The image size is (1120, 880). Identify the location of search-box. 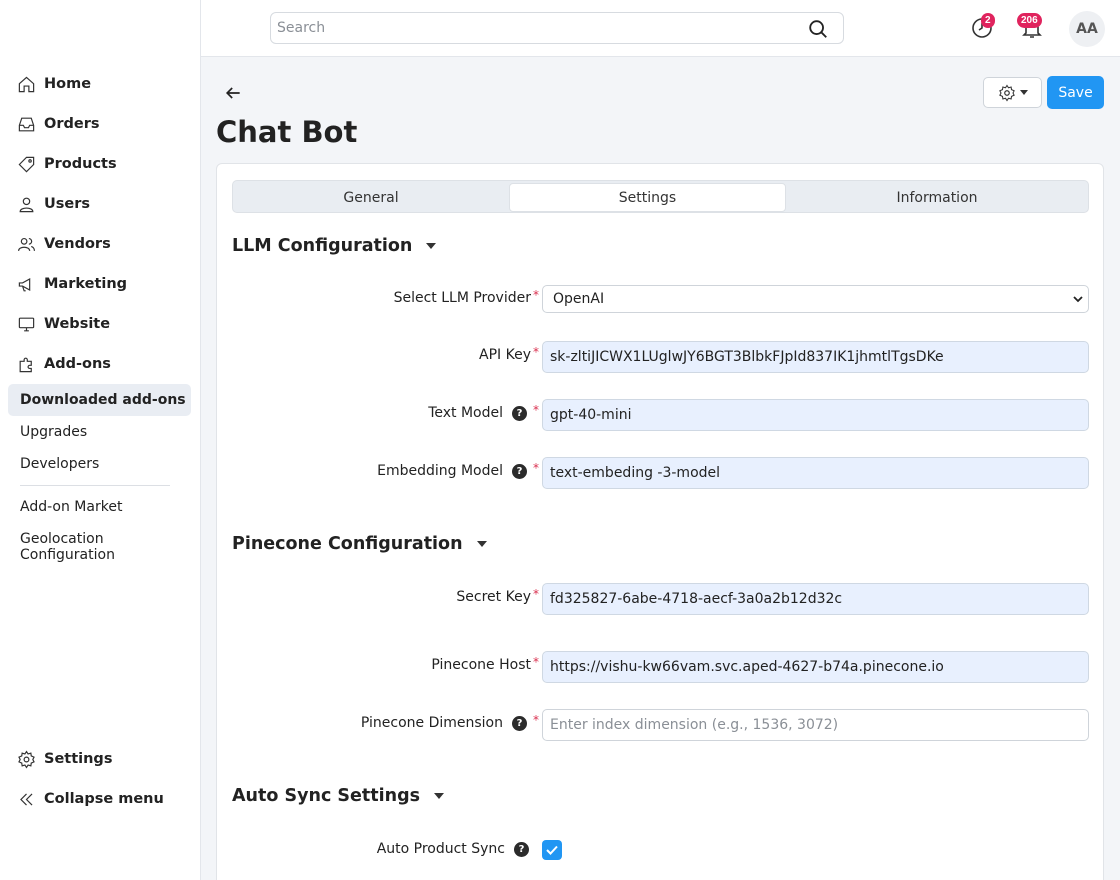
(557, 28).